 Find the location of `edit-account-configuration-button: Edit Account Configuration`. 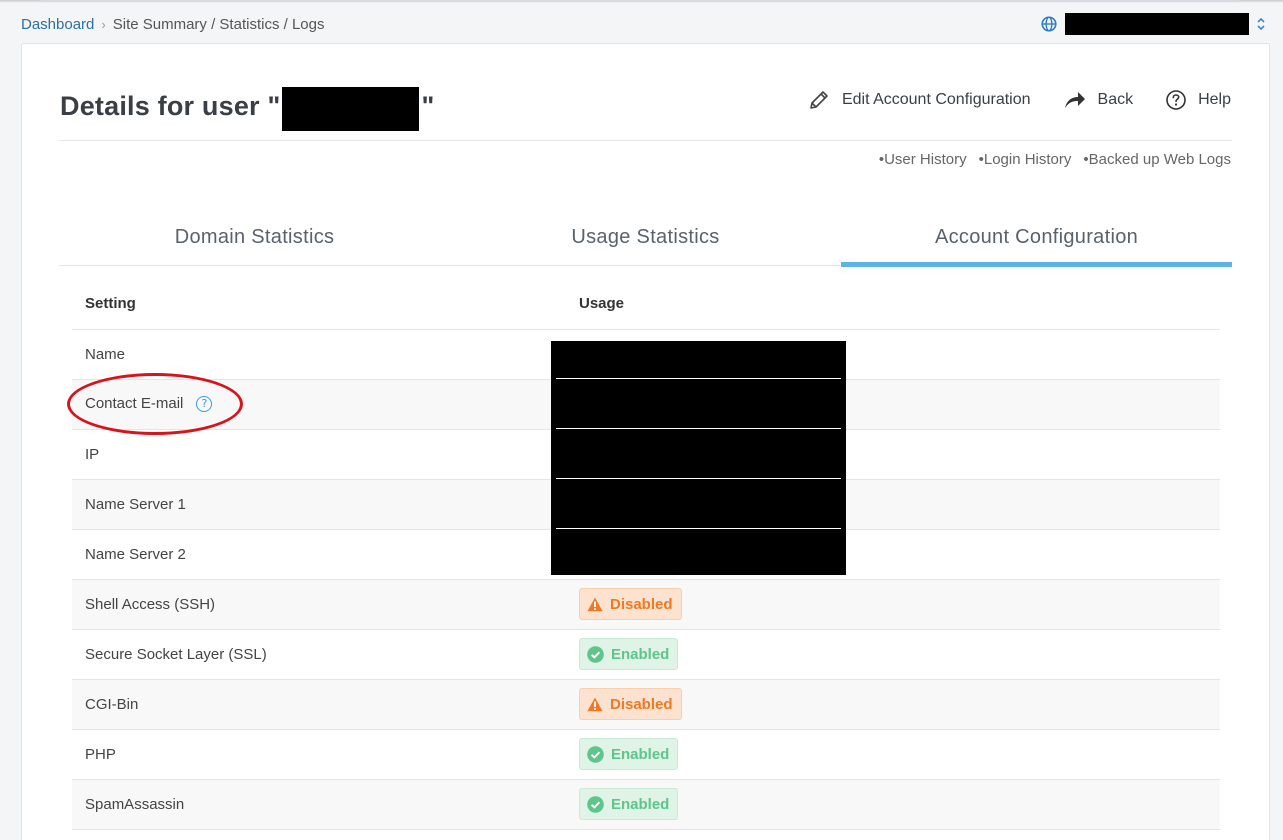

edit-account-configuration-button: Edit Account Configuration is located at coordinates (919, 100).